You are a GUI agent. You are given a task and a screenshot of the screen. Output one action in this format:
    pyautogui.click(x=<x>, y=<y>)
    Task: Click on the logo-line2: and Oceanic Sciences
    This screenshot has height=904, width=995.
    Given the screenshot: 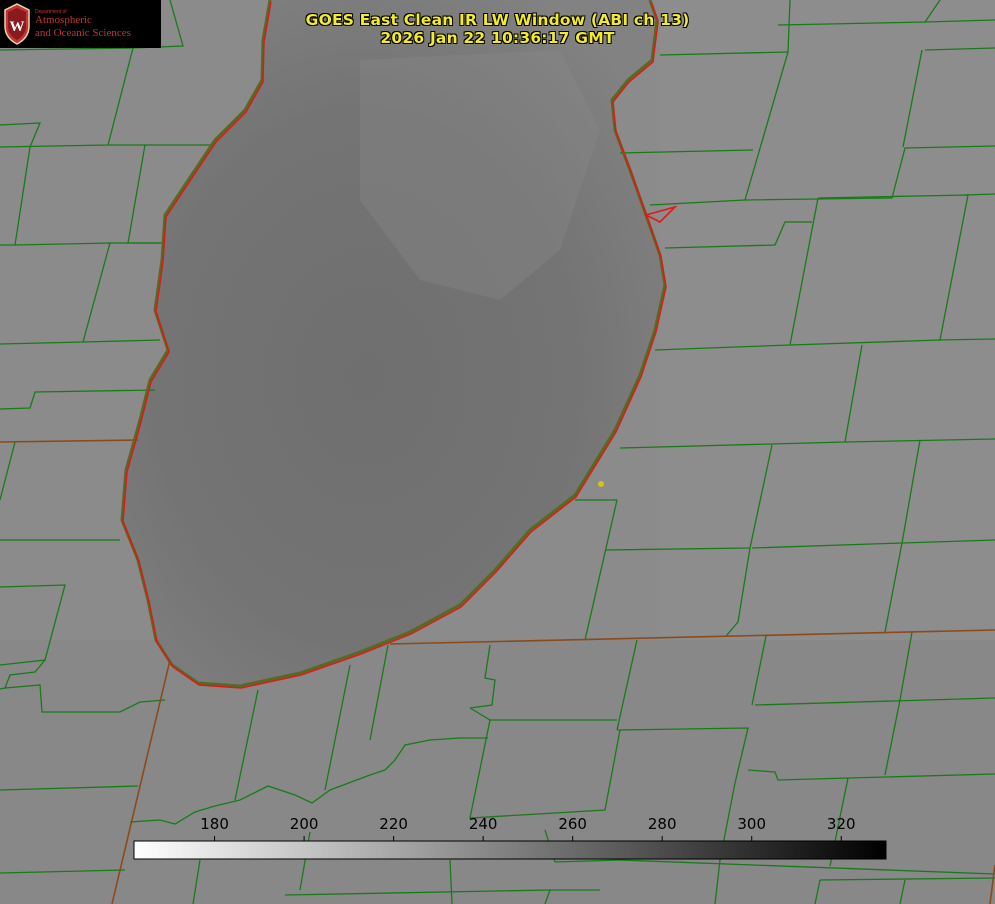 What is the action you would take?
    pyautogui.click(x=83, y=33)
    